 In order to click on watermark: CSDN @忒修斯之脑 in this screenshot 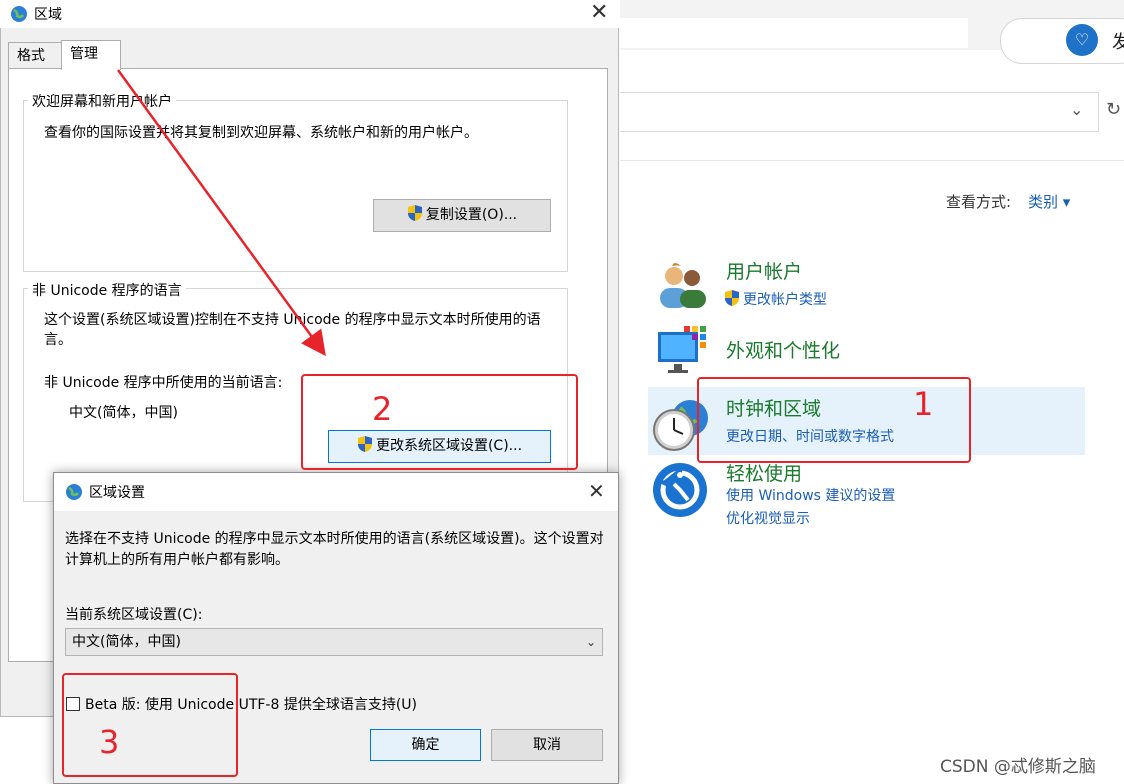, I will do `click(1018, 767)`.